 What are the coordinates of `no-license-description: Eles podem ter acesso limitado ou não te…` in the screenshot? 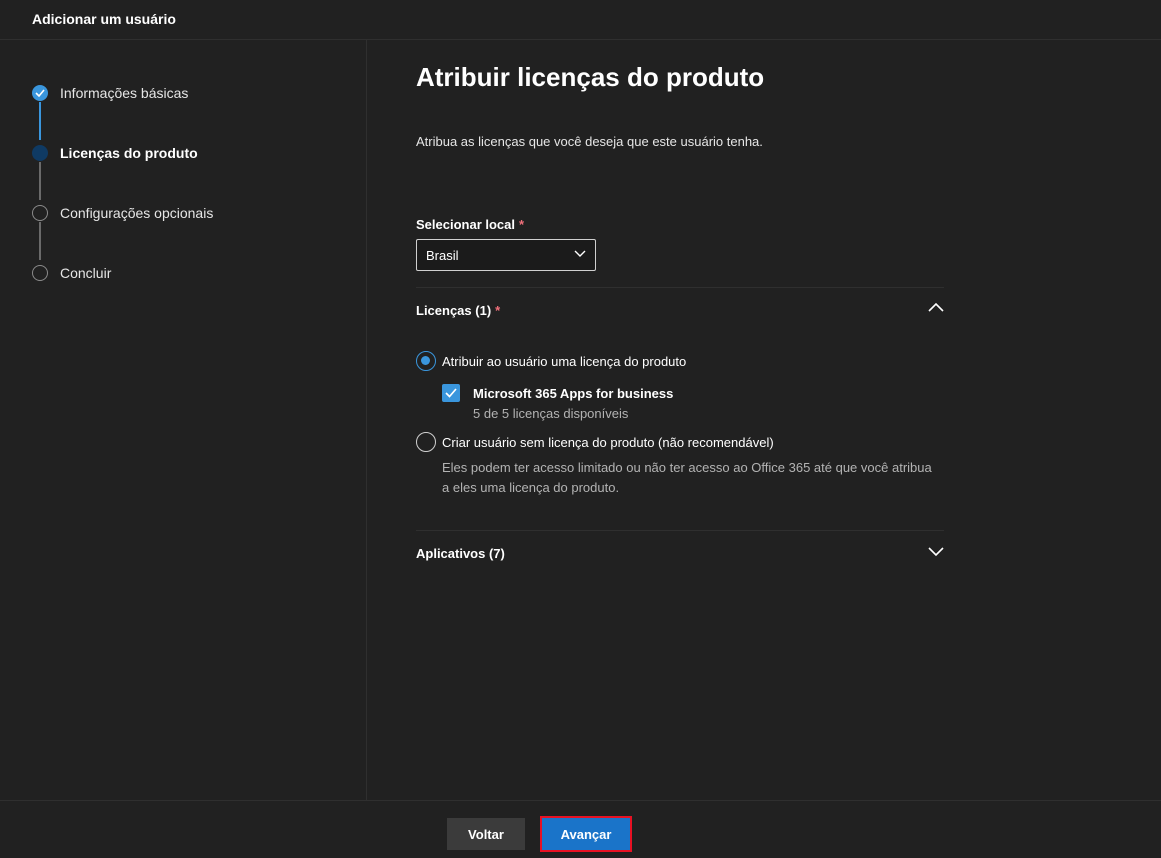 It's located at (687, 477).